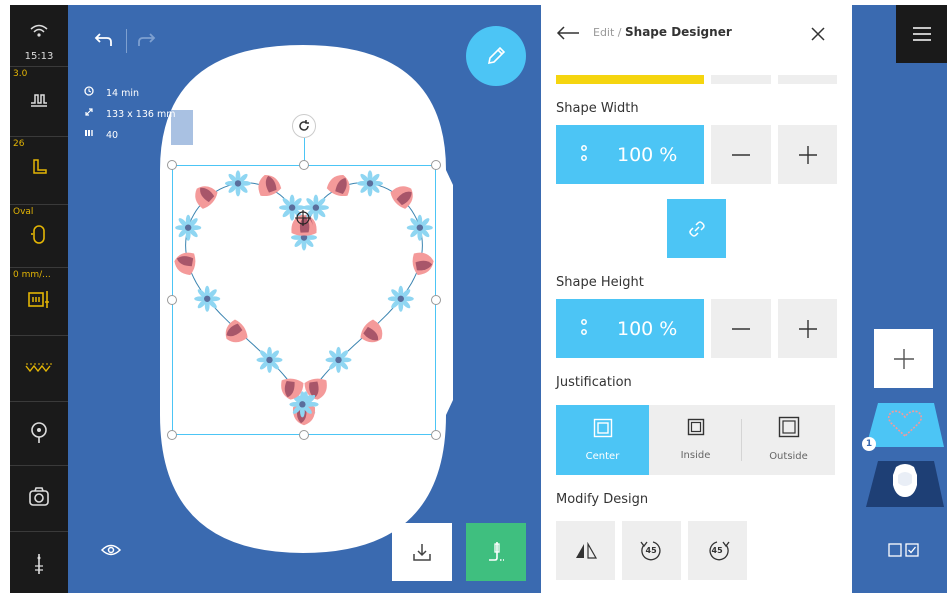 This screenshot has width=947, height=593. I want to click on link-proportions-button, so click(696, 228).